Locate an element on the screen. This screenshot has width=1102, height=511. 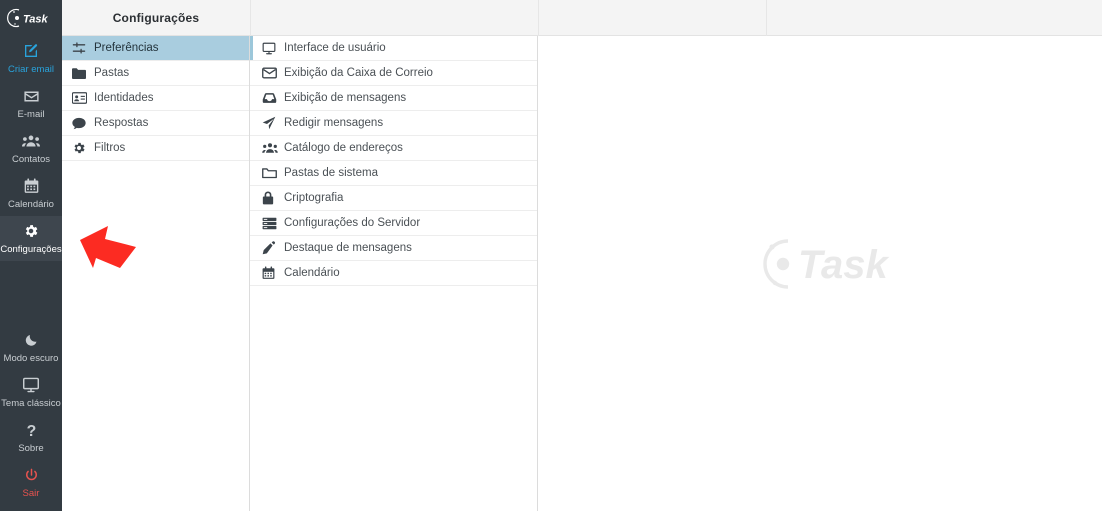
pref-section-catalogo-de-enderecos: Catálogo de endereços is located at coordinates (393, 148).